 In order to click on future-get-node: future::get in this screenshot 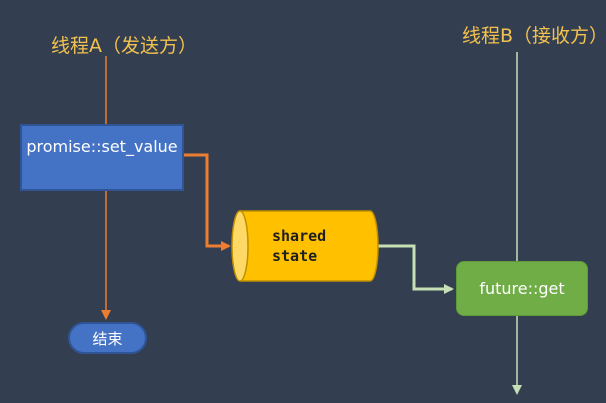, I will do `click(522, 288)`.